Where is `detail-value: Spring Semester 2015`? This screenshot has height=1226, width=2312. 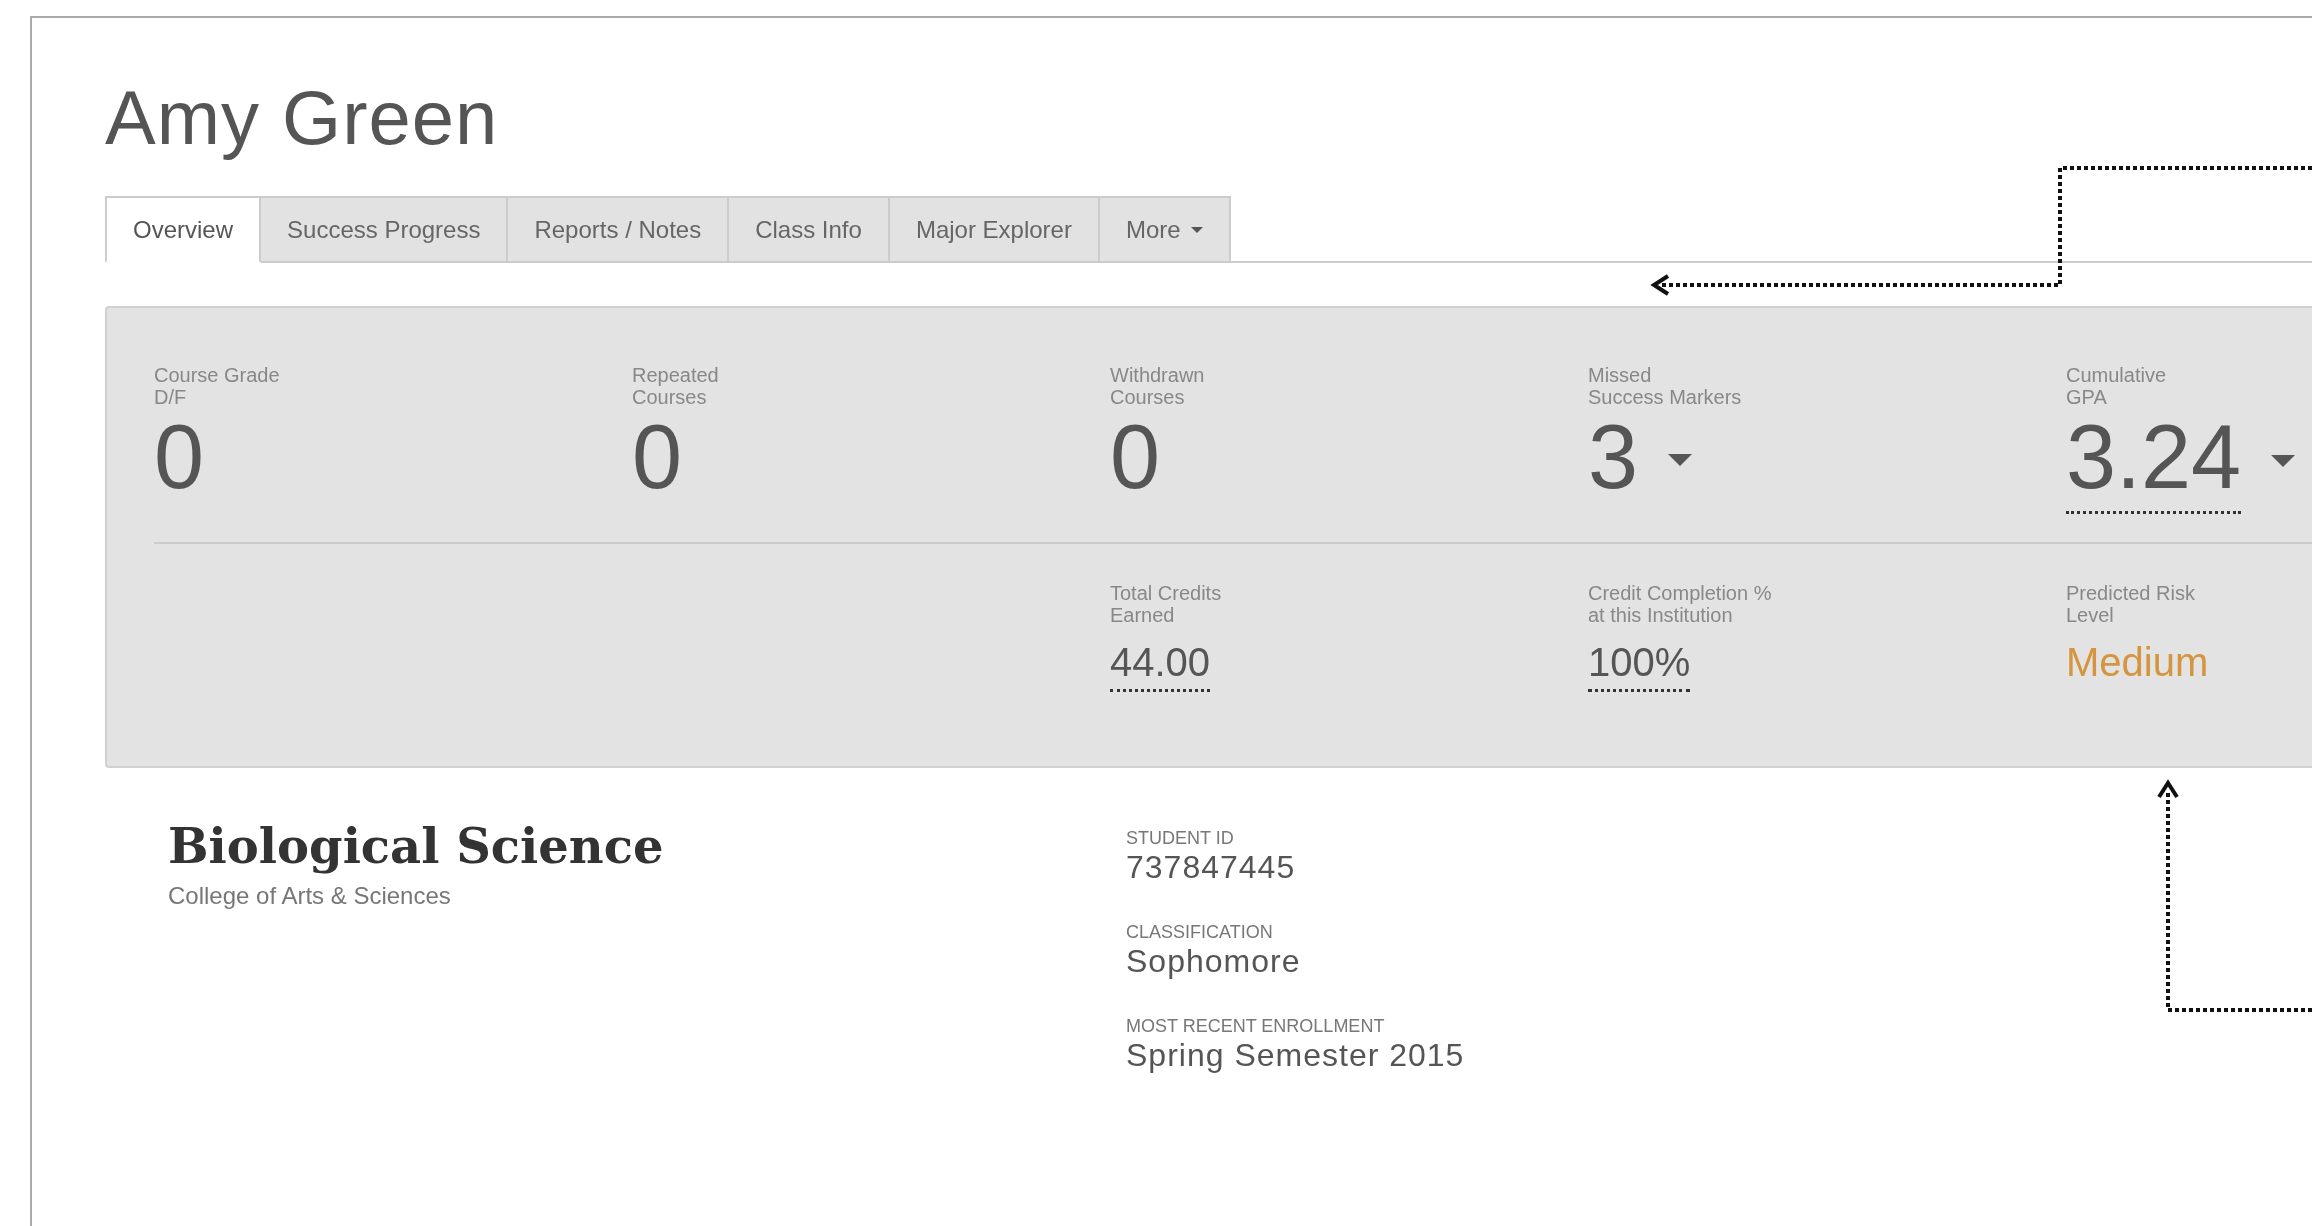
detail-value: Spring Semester 2015 is located at coordinates (1295, 1055).